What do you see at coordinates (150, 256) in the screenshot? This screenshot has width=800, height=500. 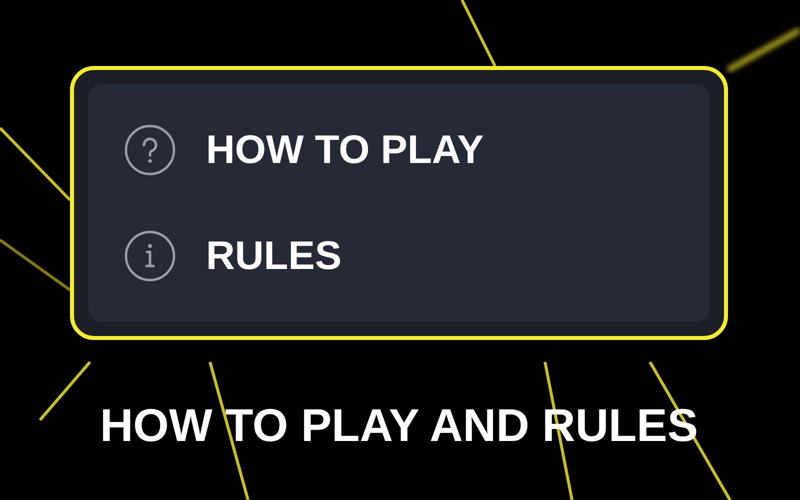 I see `info-icon` at bounding box center [150, 256].